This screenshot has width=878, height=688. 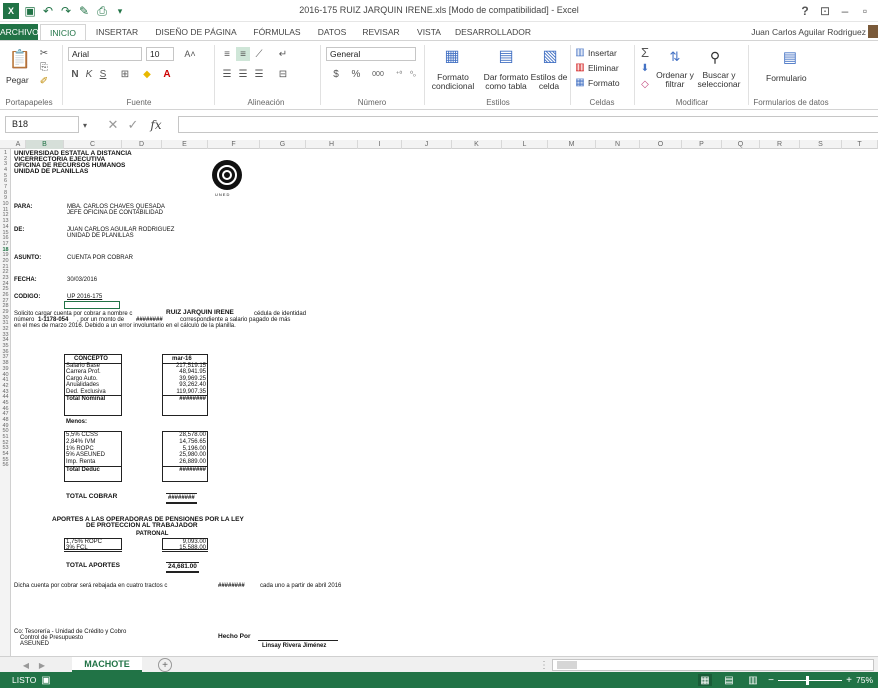 I want to click on help-button: ?, so click(x=805, y=11).